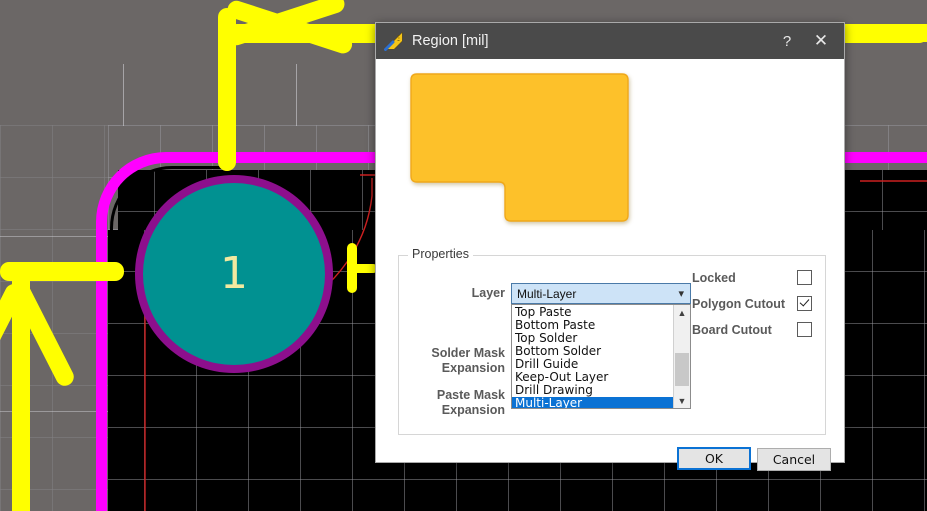  I want to click on polygon-cutout-checkbox-row: Polygon Cutout, so click(752, 303).